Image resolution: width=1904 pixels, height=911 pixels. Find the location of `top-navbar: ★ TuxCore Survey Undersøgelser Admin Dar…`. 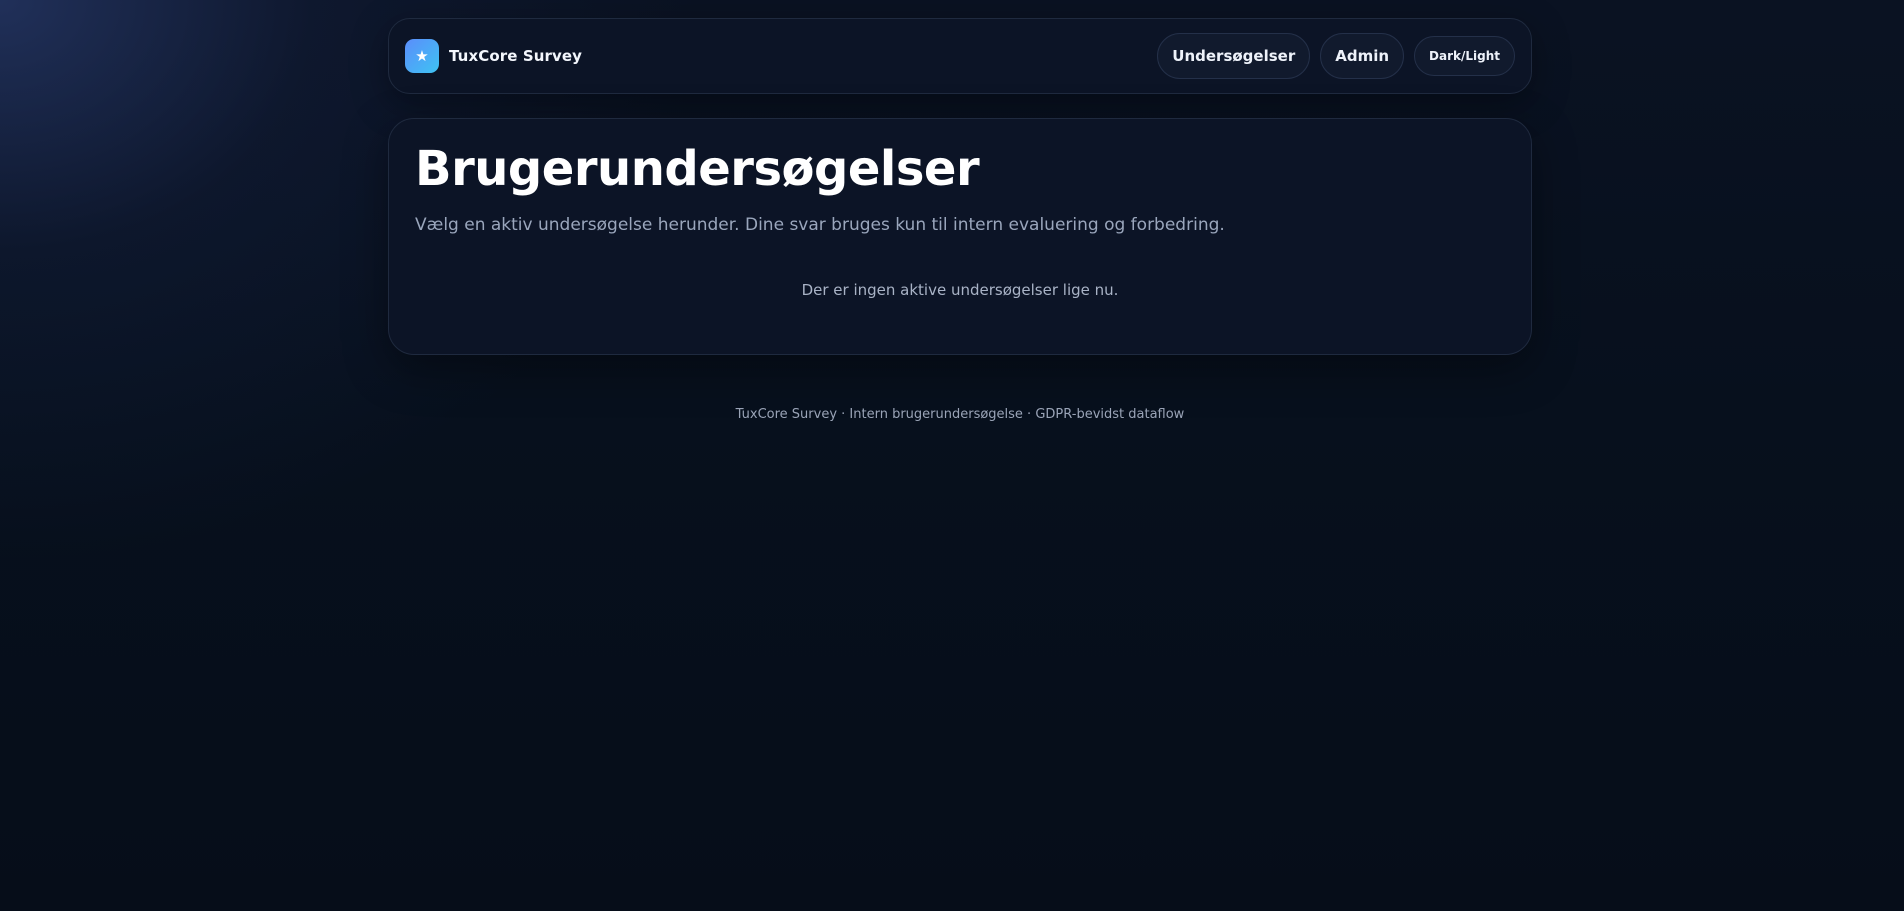

top-navbar: ★ TuxCore Survey Undersøgelser Admin Dar… is located at coordinates (960, 56).